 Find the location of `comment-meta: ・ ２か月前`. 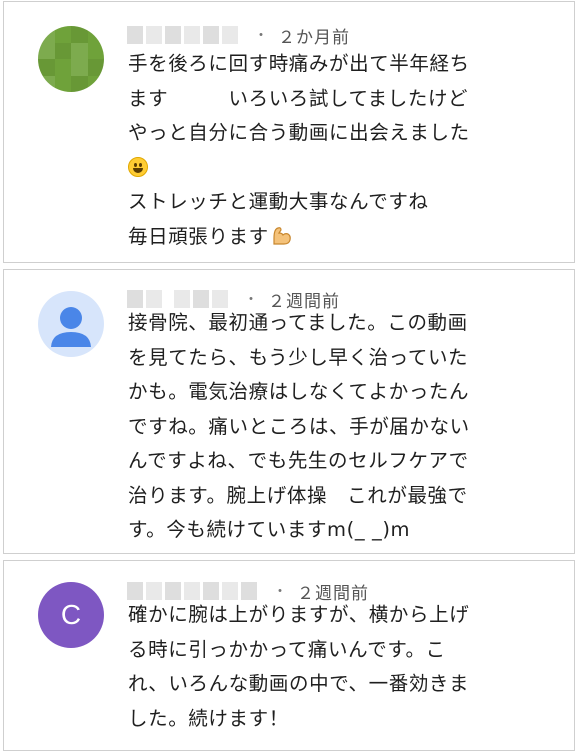

comment-meta: ・ ２か月前 is located at coordinates (238, 35).